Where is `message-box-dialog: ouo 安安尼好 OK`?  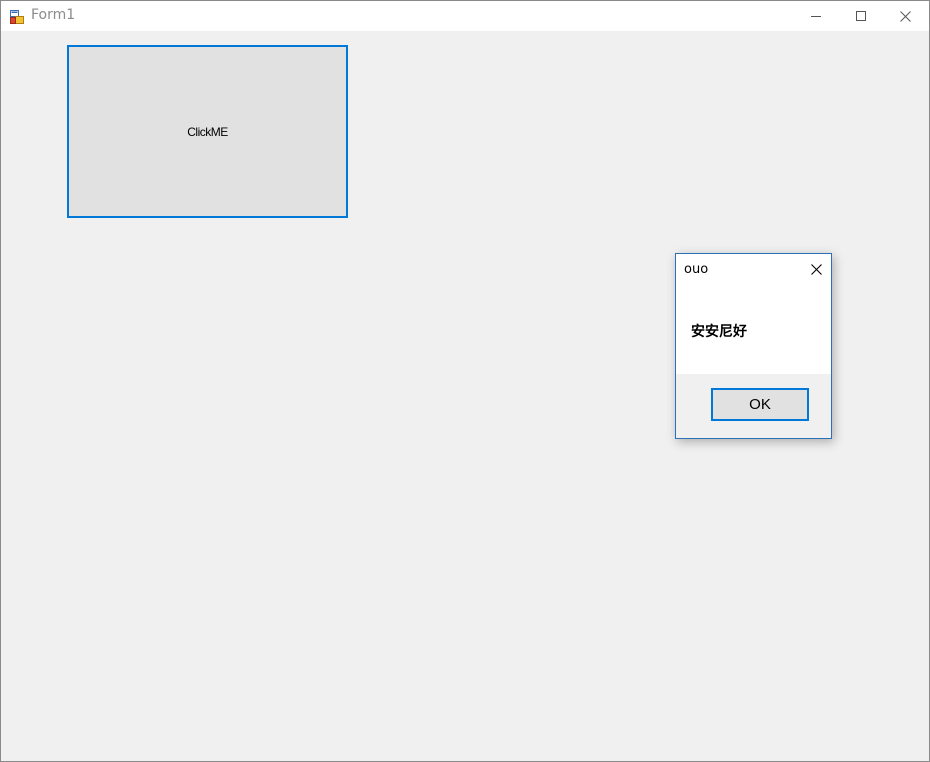
message-box-dialog: ouo 安安尼好 OK is located at coordinates (753, 346).